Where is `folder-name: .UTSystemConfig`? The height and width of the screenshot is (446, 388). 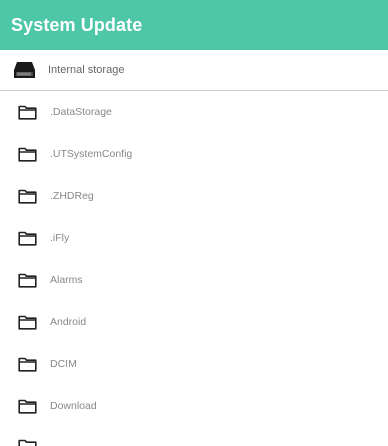 folder-name: .UTSystemConfig is located at coordinates (91, 154).